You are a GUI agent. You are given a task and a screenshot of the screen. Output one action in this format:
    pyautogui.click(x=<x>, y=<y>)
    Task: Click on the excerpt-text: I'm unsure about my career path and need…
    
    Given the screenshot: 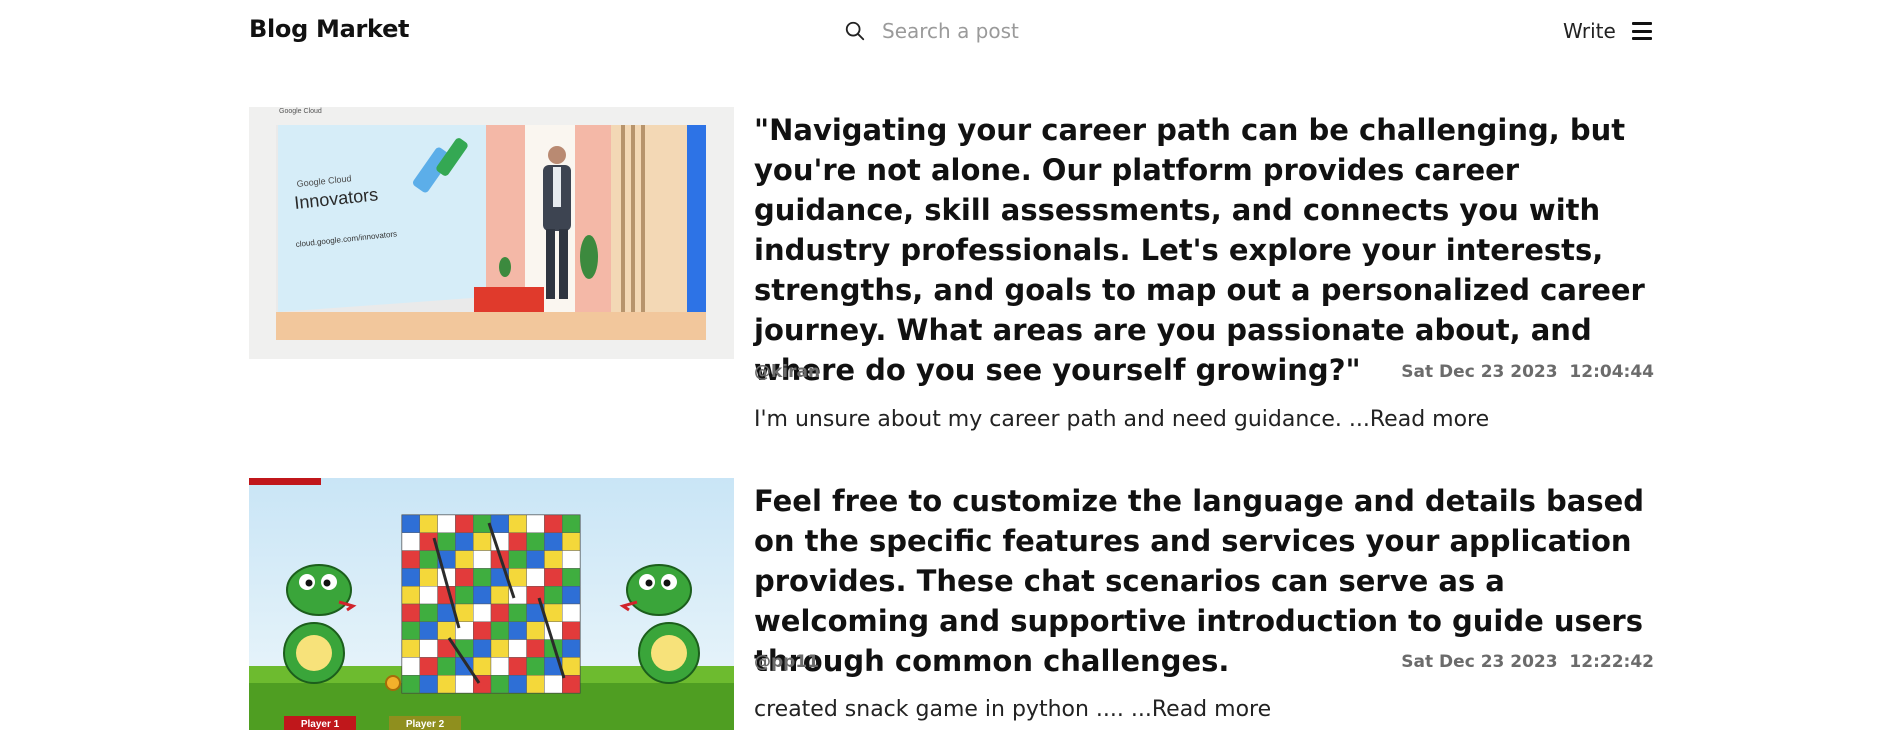 What is the action you would take?
    pyautogui.click(x=1062, y=419)
    